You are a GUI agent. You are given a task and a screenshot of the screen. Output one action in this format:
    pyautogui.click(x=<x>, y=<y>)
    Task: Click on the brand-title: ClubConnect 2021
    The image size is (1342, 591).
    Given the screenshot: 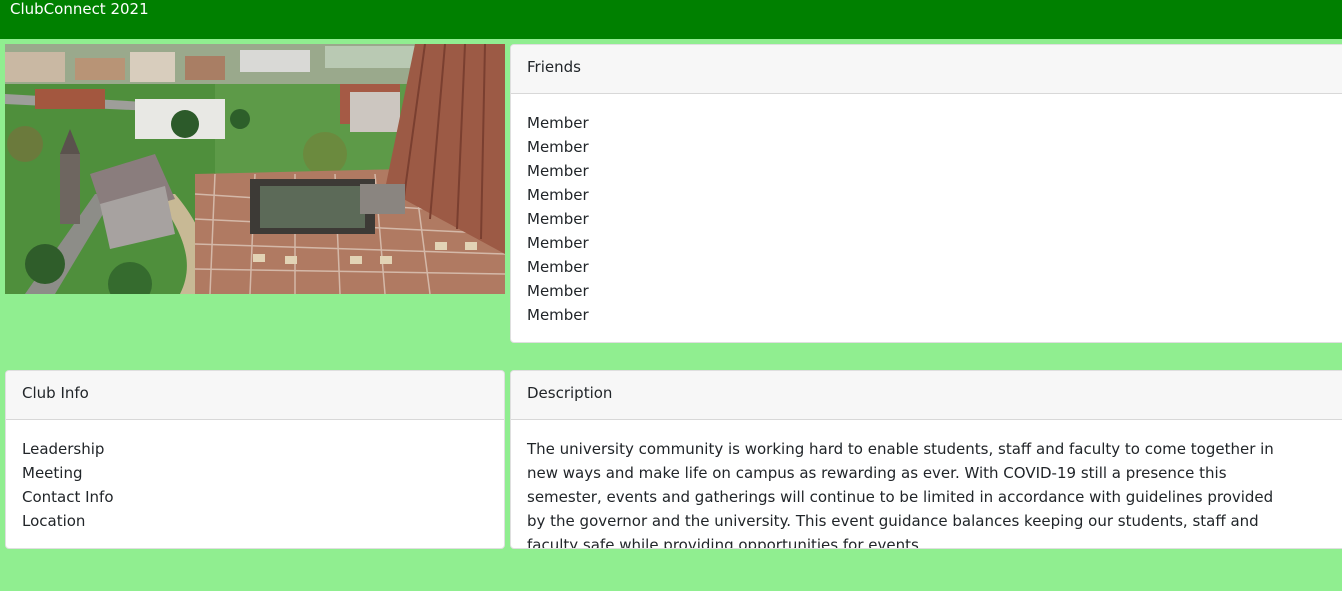 What is the action you would take?
    pyautogui.click(x=79, y=9)
    